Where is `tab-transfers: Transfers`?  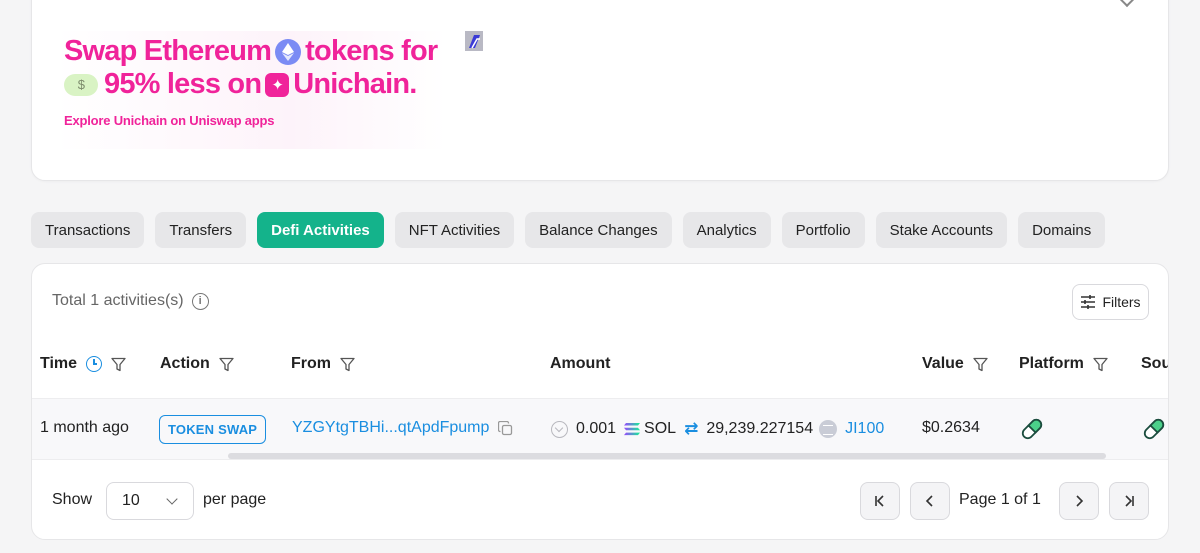
tab-transfers: Transfers is located at coordinates (201, 230).